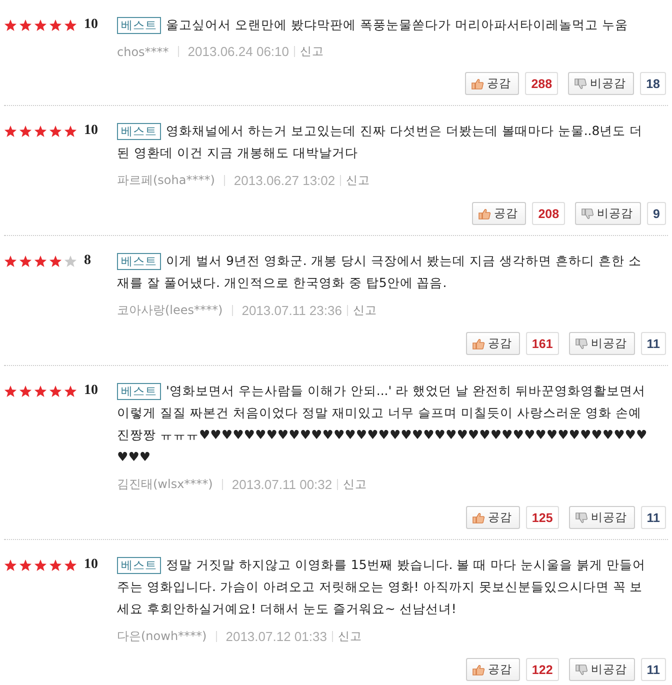 This screenshot has height=685, width=672. Describe the element at coordinates (542, 669) in the screenshot. I see `like-count: 122` at that location.